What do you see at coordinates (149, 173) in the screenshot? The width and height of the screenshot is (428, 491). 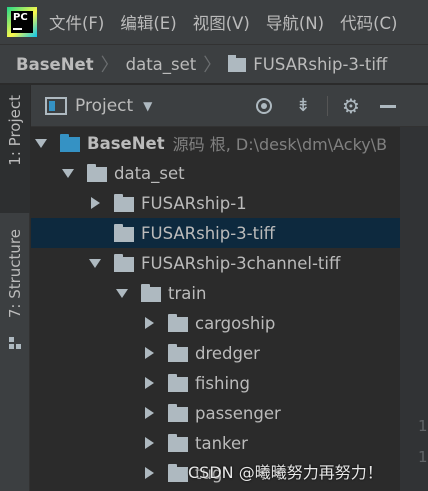 I see `tree-node-label: data_set` at bounding box center [149, 173].